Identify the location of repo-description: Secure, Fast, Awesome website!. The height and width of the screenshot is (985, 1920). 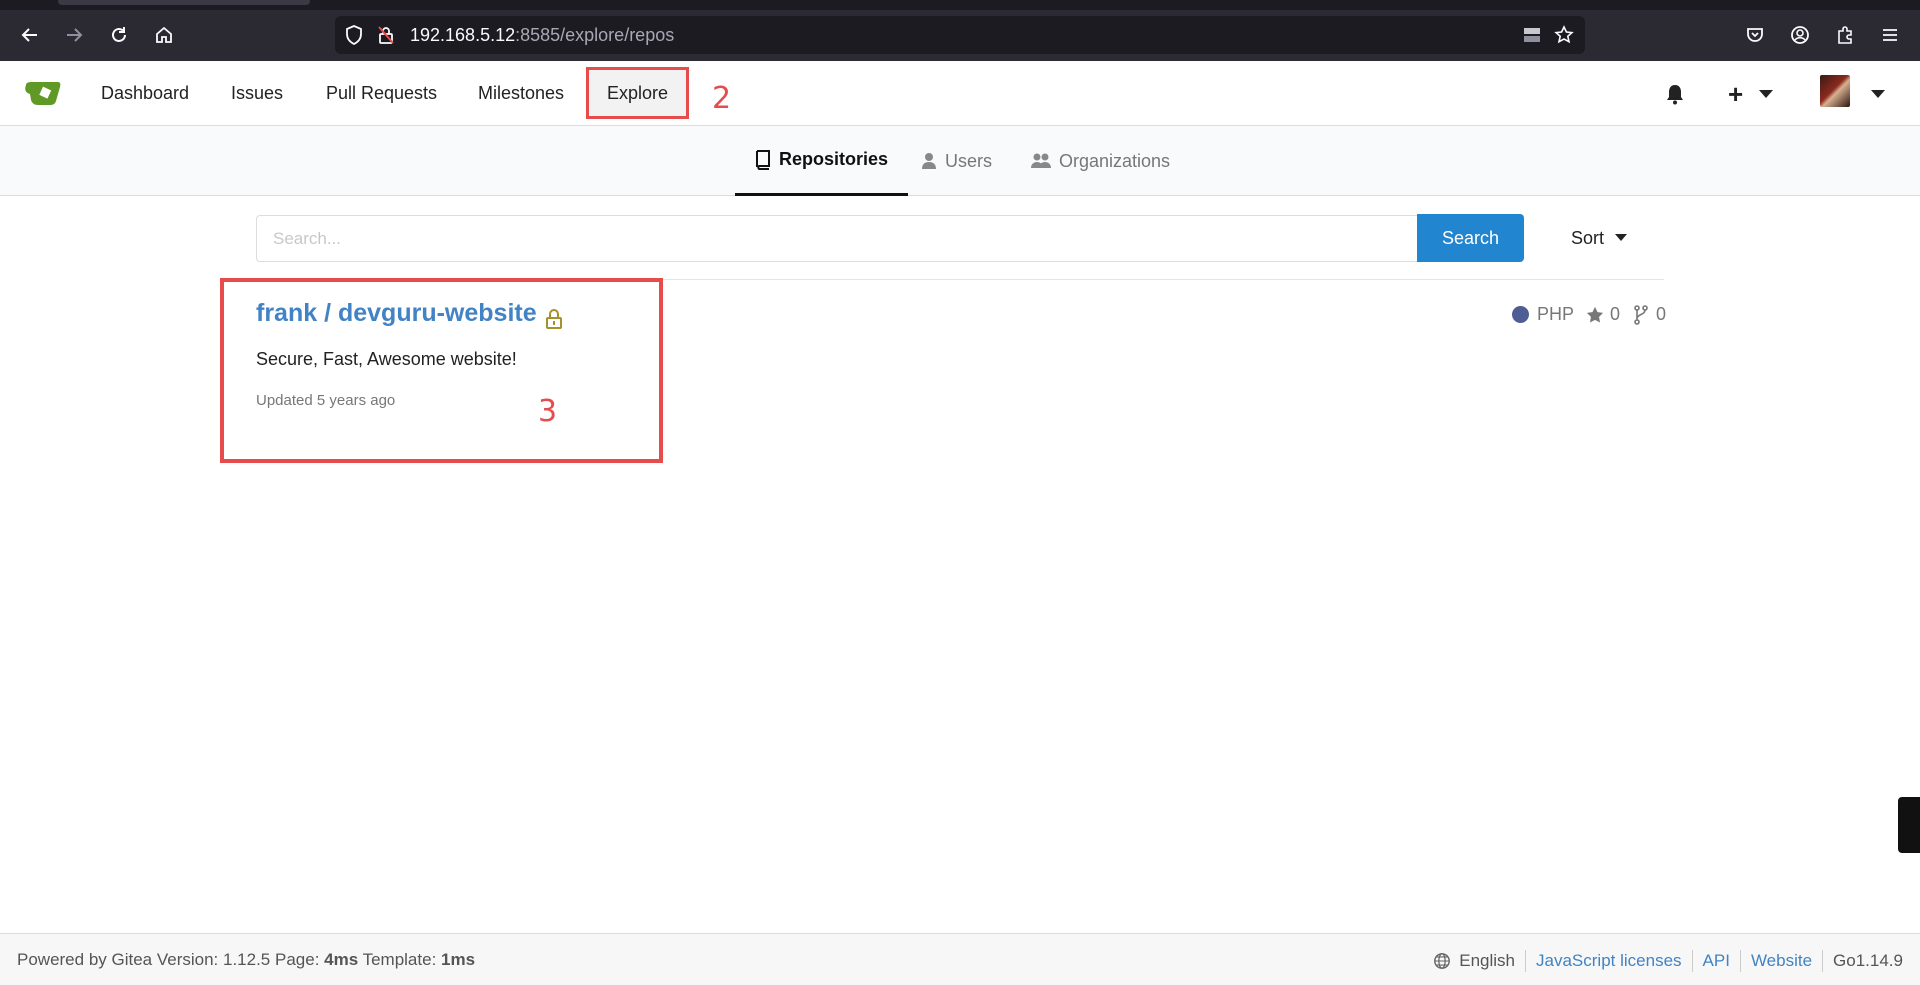
(386, 359).